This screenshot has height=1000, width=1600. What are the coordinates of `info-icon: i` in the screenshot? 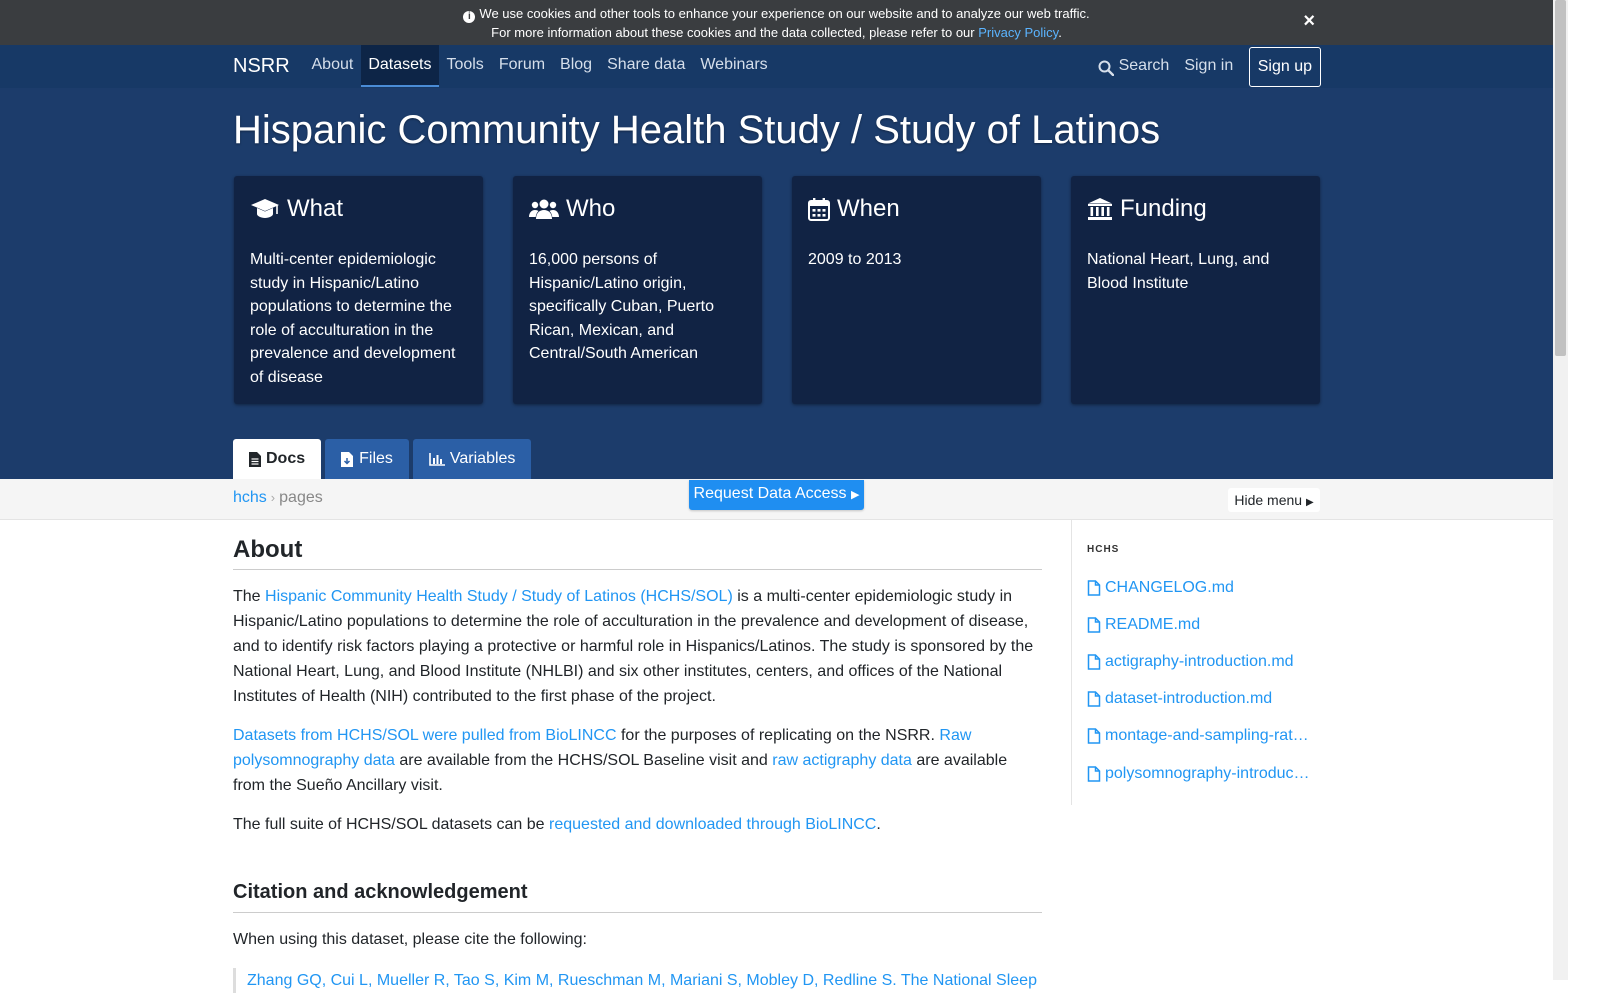 It's located at (469, 17).